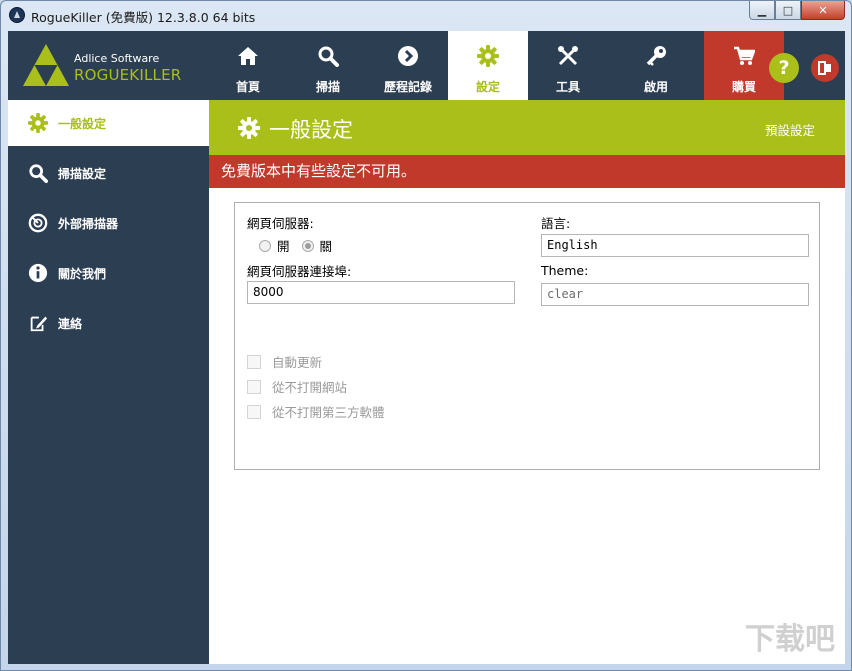  Describe the element at coordinates (790, 129) in the screenshot. I see `default-settings-link: 預設設定` at that location.